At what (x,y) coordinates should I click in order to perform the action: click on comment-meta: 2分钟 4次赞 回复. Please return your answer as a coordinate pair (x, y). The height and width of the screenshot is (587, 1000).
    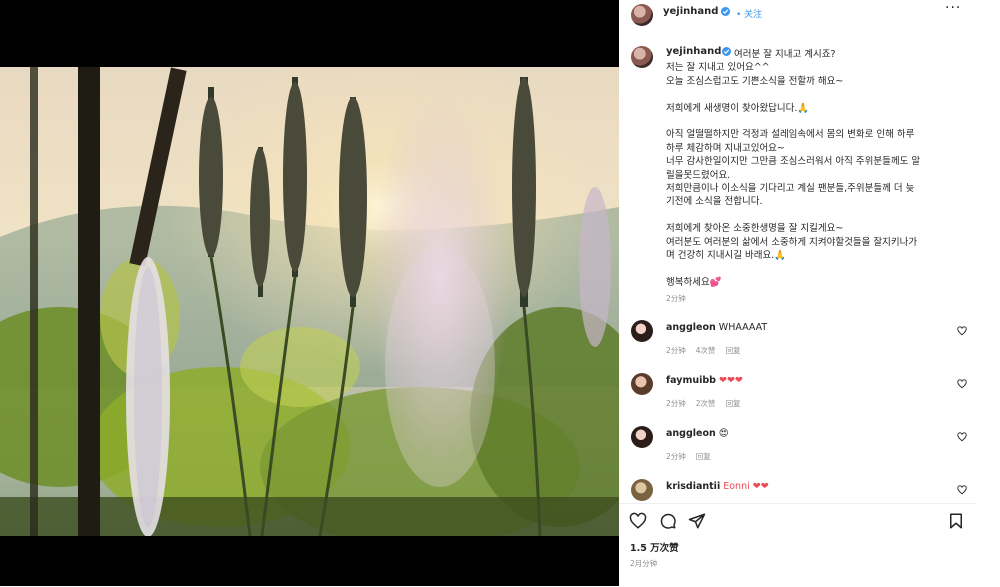
    Looking at the image, I should click on (708, 350).